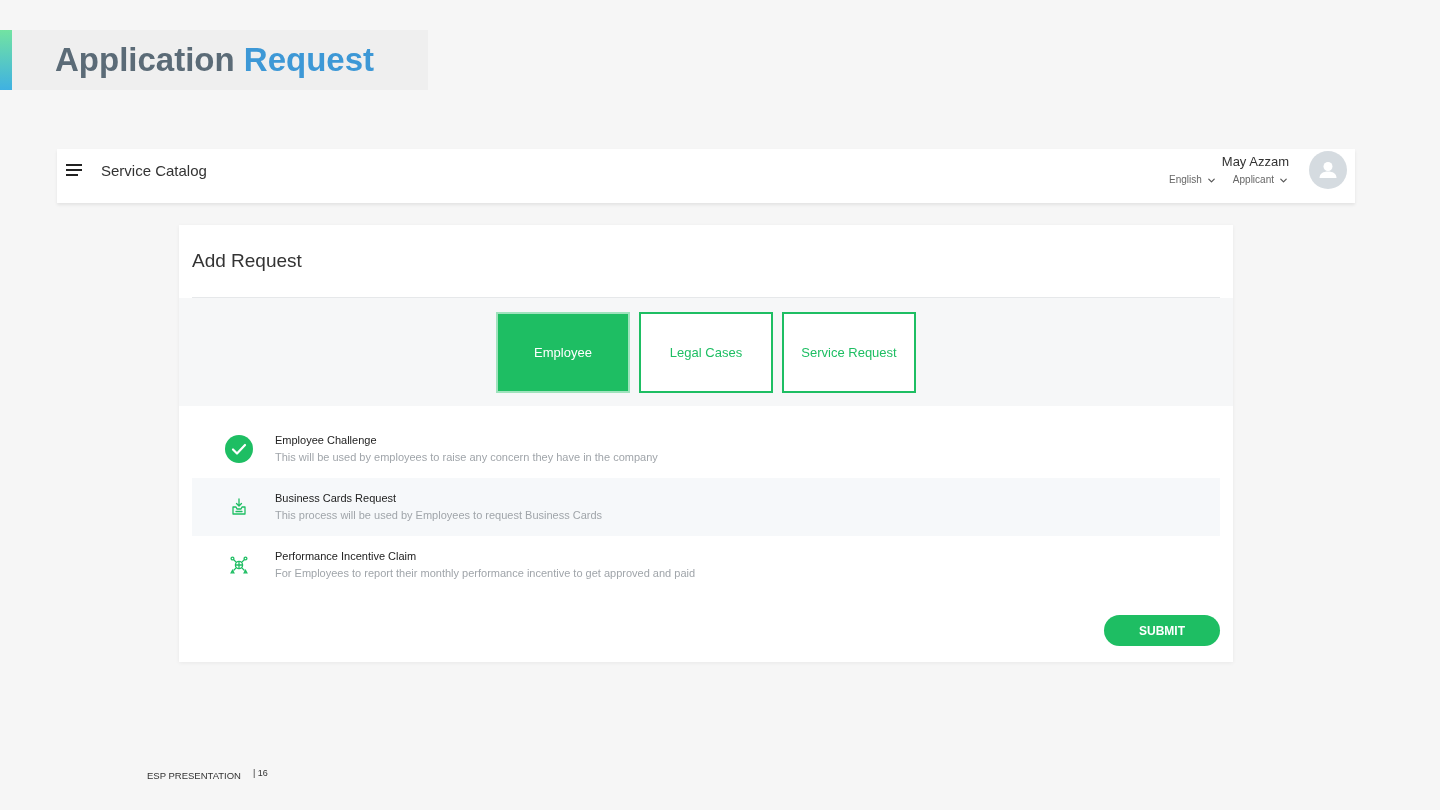  What do you see at coordinates (247, 261) in the screenshot?
I see `card-title: Add Request` at bounding box center [247, 261].